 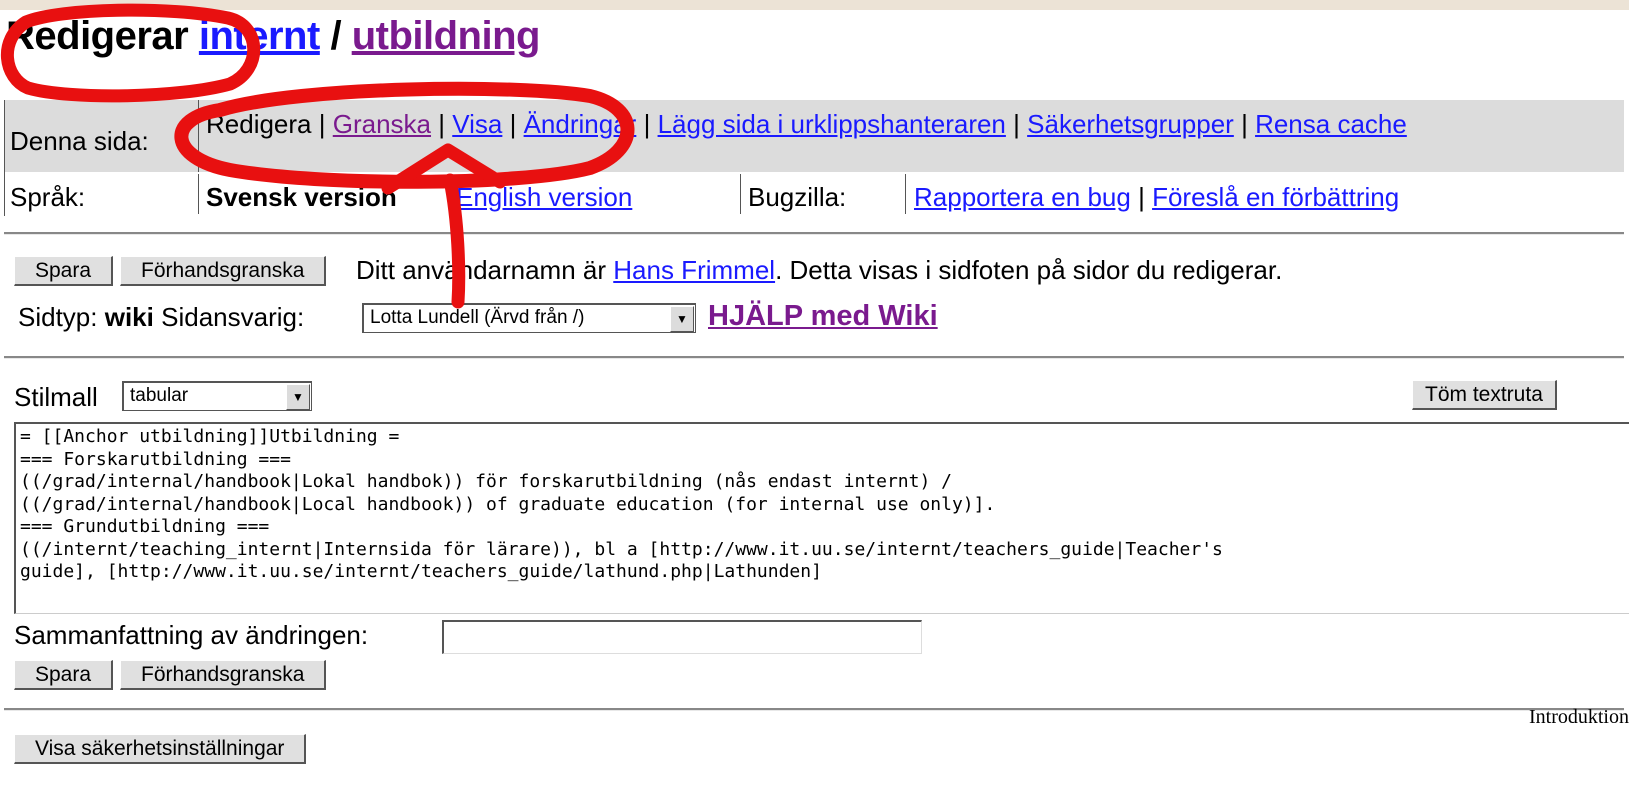 I want to click on summary-input, so click(x=682, y=637).